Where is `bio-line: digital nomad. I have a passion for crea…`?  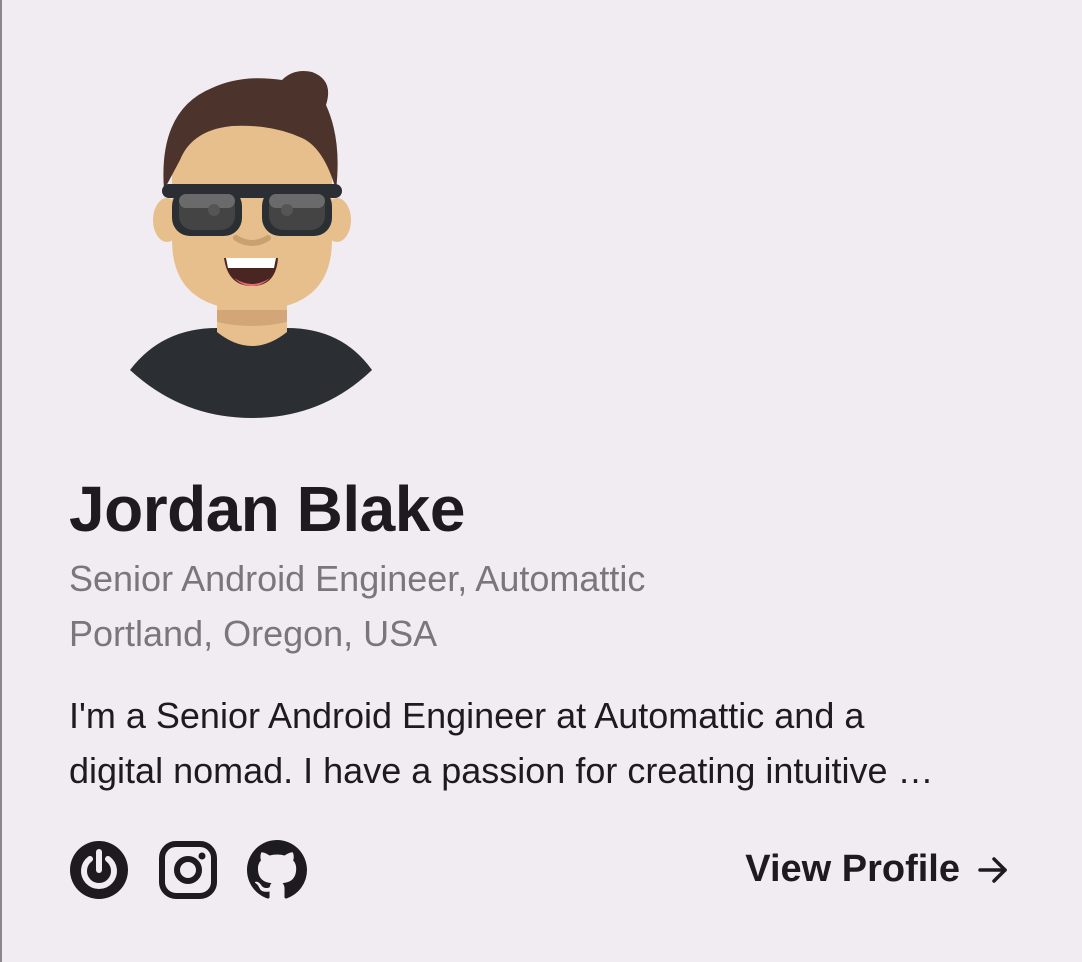
bio-line: digital nomad. I have a passion for crea… is located at coordinates (501, 770).